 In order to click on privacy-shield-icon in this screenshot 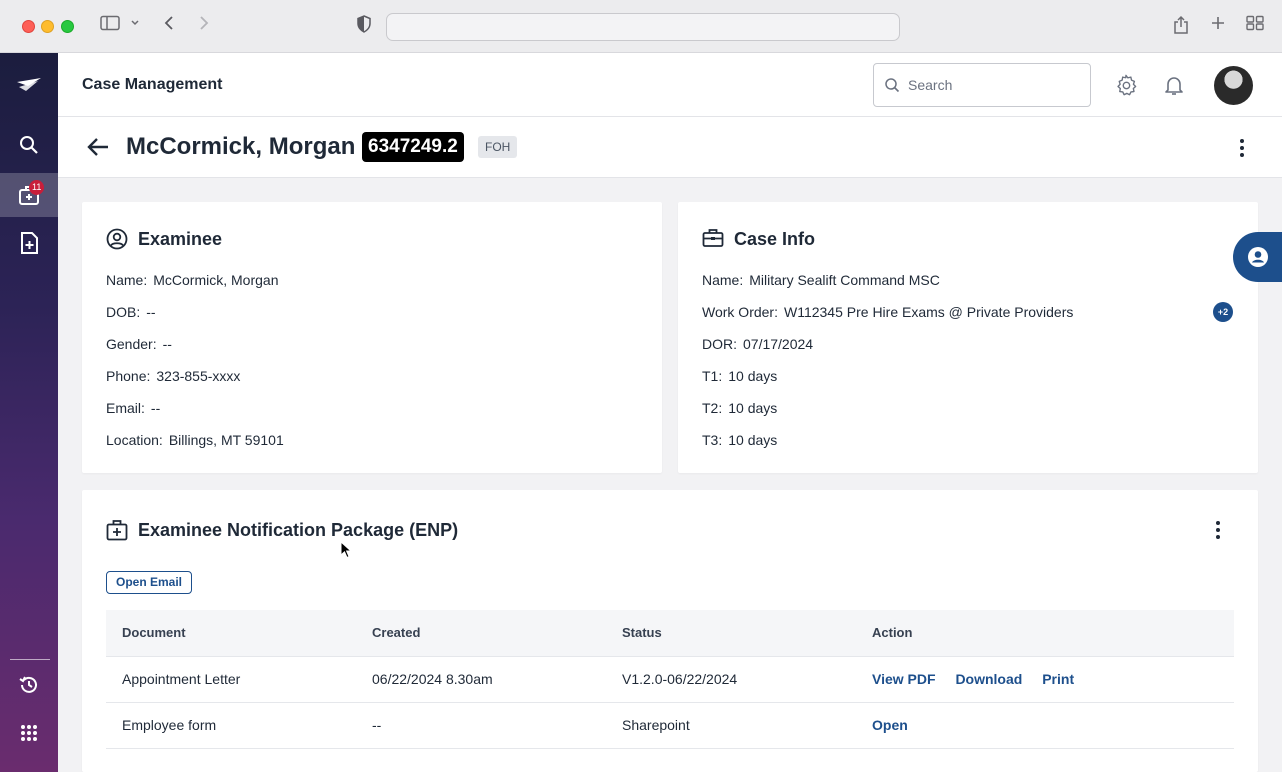, I will do `click(364, 27)`.